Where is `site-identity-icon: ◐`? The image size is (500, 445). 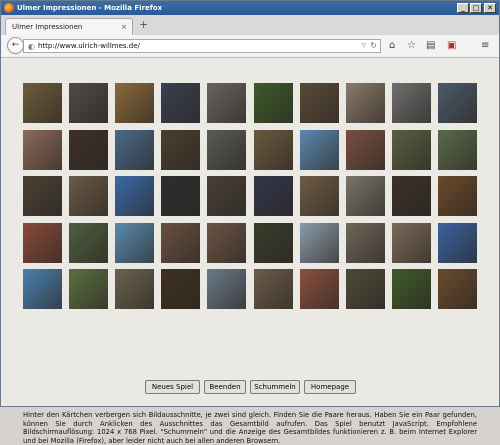
site-identity-icon: ◐ is located at coordinates (31, 47).